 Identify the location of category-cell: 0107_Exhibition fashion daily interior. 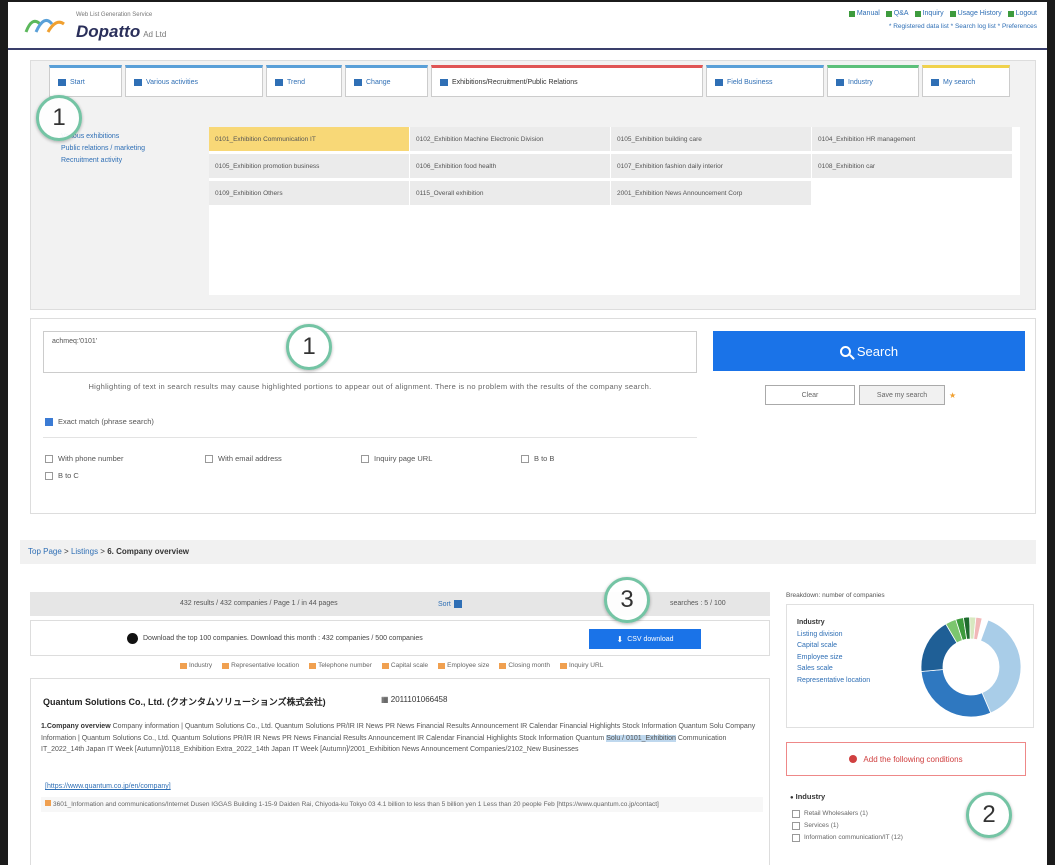
(711, 166).